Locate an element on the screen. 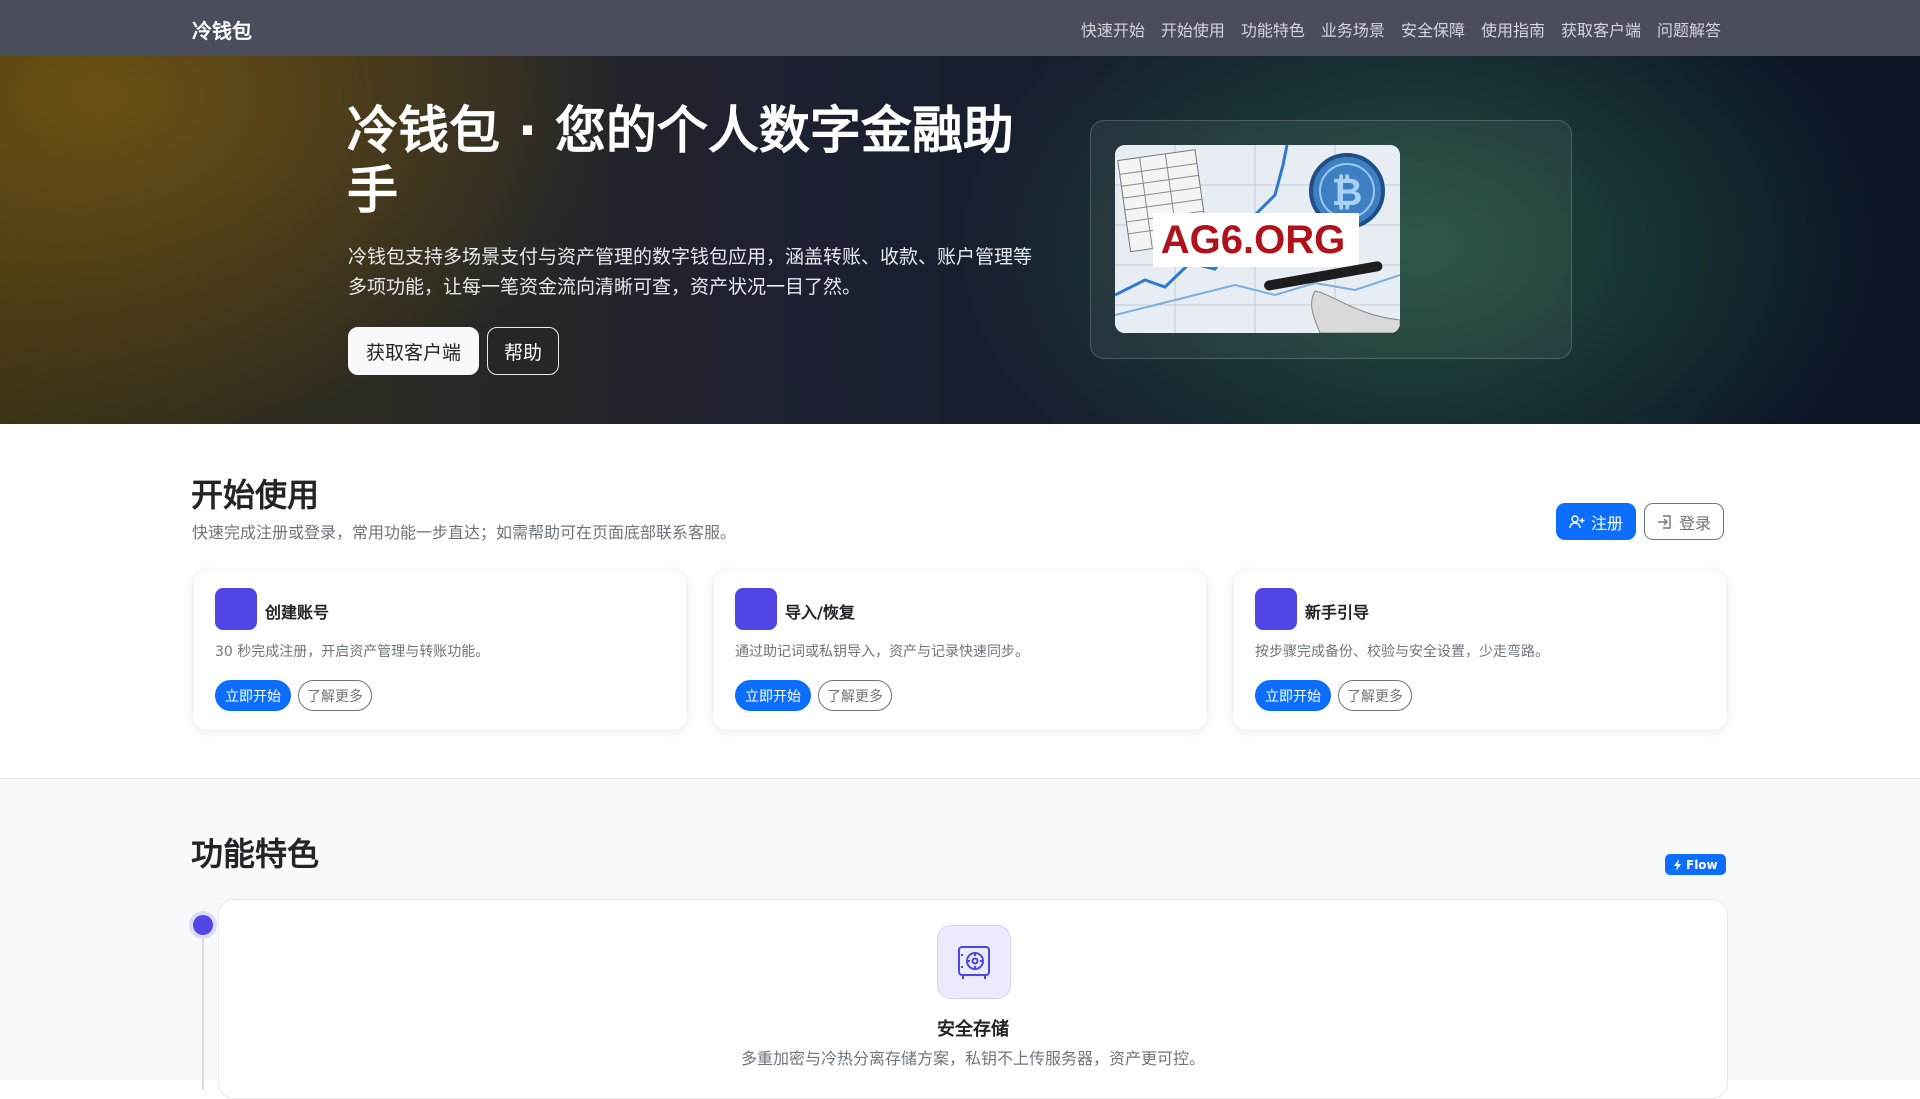 The height and width of the screenshot is (1099, 1920). get-client-button: 获取客户端 is located at coordinates (414, 351).